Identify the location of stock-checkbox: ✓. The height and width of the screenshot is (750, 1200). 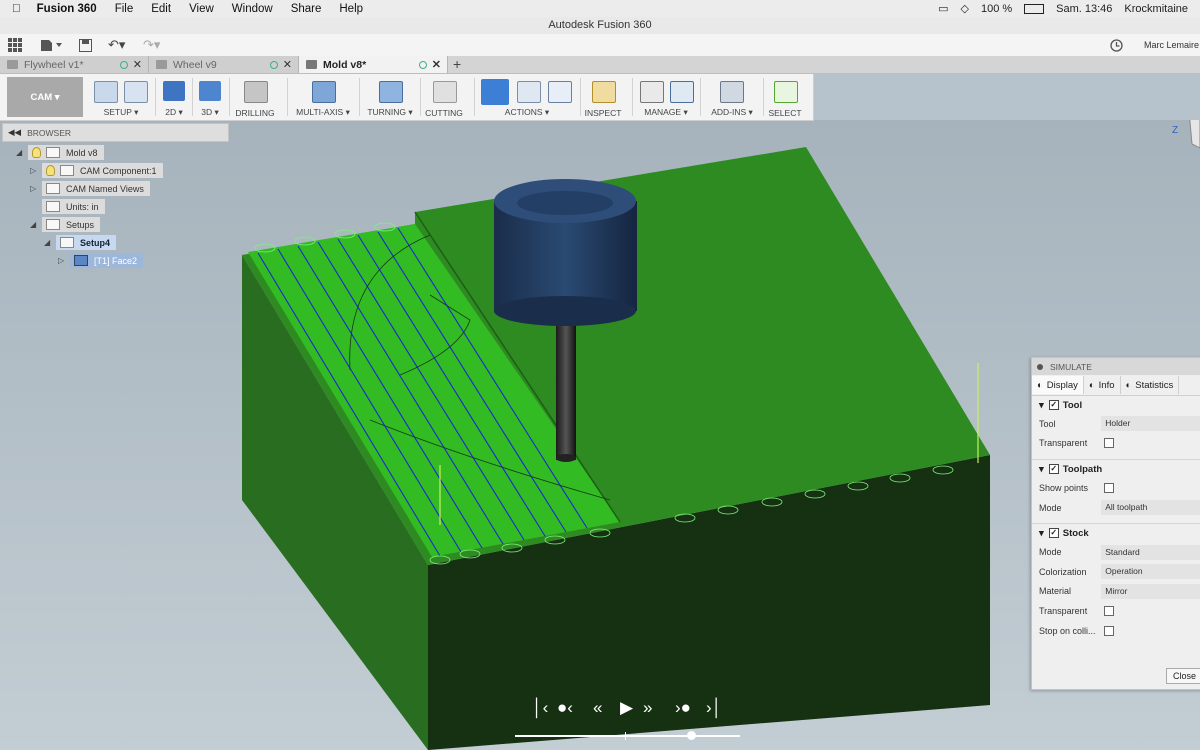
(1053, 533).